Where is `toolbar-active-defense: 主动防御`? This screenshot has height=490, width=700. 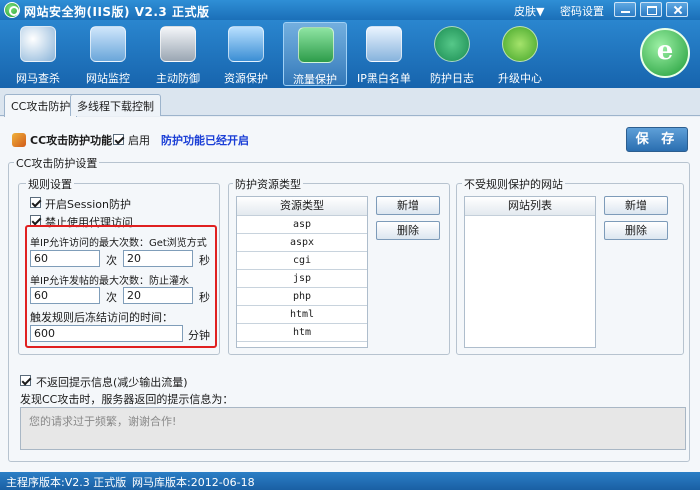
toolbar-active-defense: 主动防御 is located at coordinates (178, 54).